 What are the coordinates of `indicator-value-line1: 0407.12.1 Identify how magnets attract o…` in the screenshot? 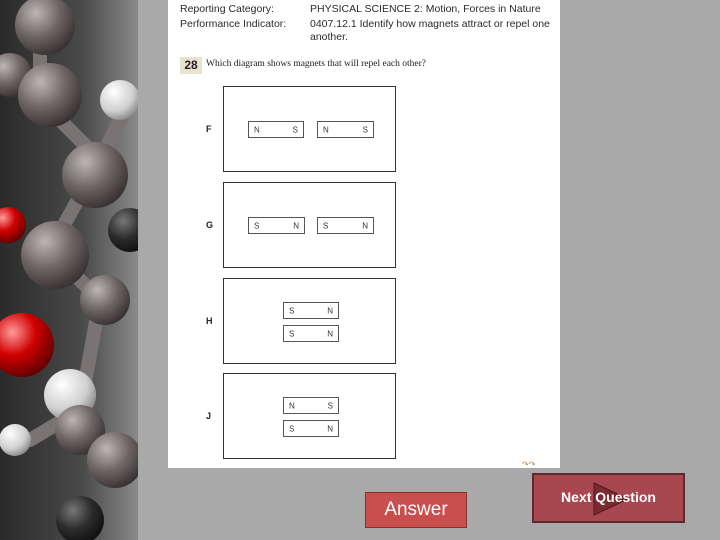 It's located at (430, 24).